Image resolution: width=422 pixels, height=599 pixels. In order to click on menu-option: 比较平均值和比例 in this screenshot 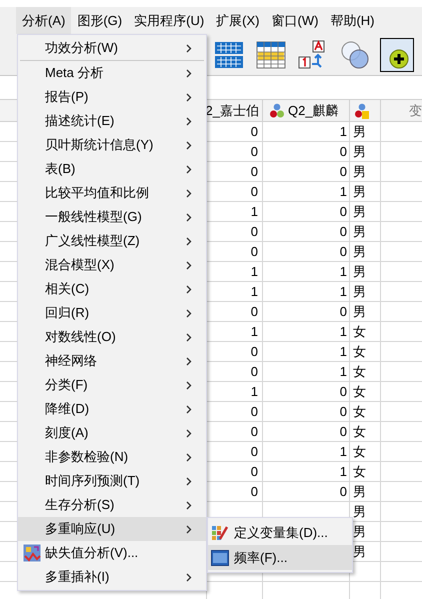, I will do `click(112, 193)`.